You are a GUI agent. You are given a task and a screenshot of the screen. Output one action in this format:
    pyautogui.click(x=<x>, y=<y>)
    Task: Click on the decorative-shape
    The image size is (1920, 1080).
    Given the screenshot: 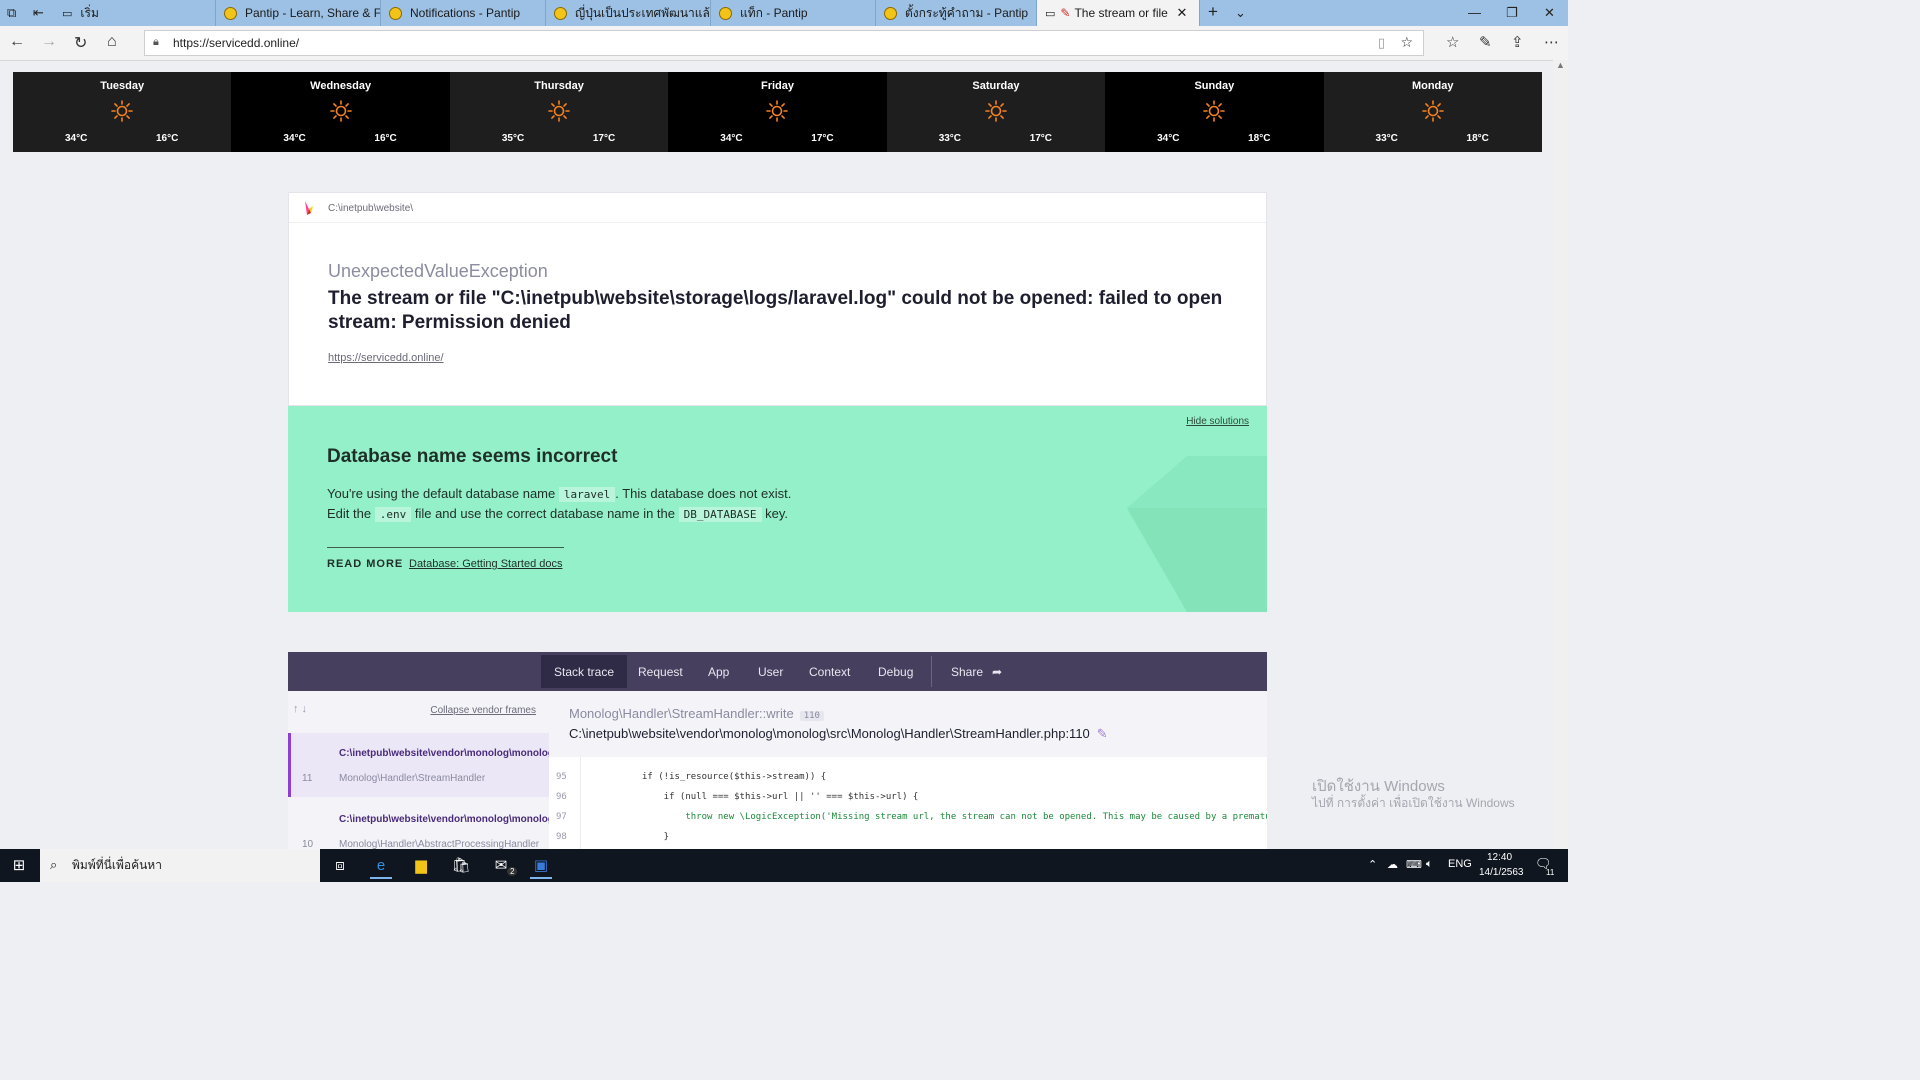 What is the action you would take?
    pyautogui.click(x=1197, y=534)
    